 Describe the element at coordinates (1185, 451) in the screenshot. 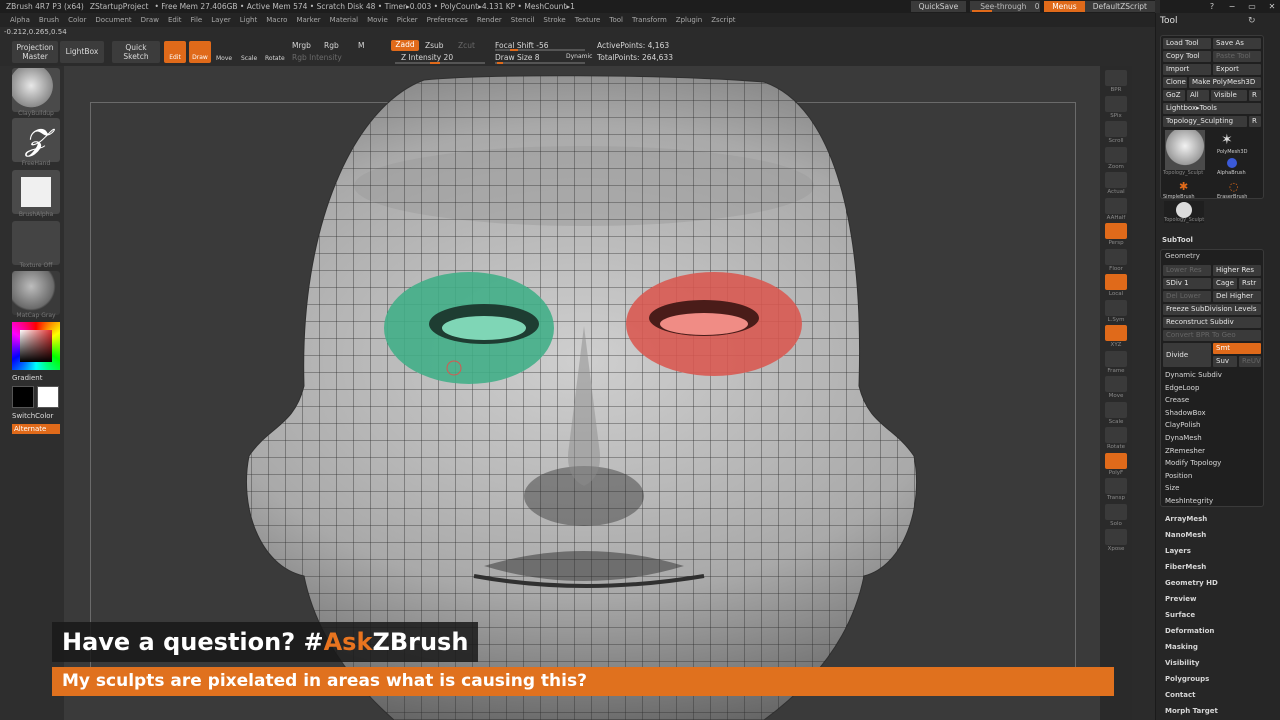

I see `geo-item-zremesher: ZRemesher` at that location.